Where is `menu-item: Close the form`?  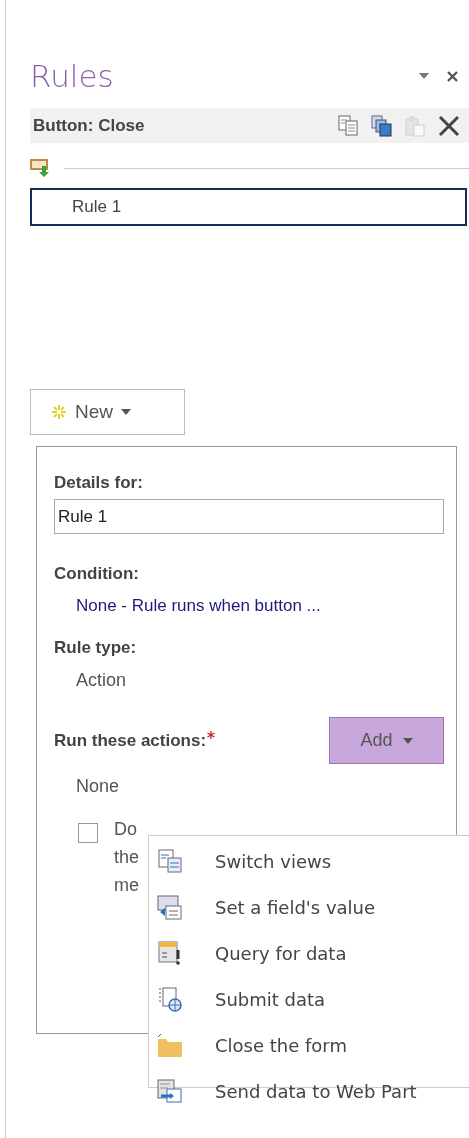
menu-item: Close the form is located at coordinates (309, 1045).